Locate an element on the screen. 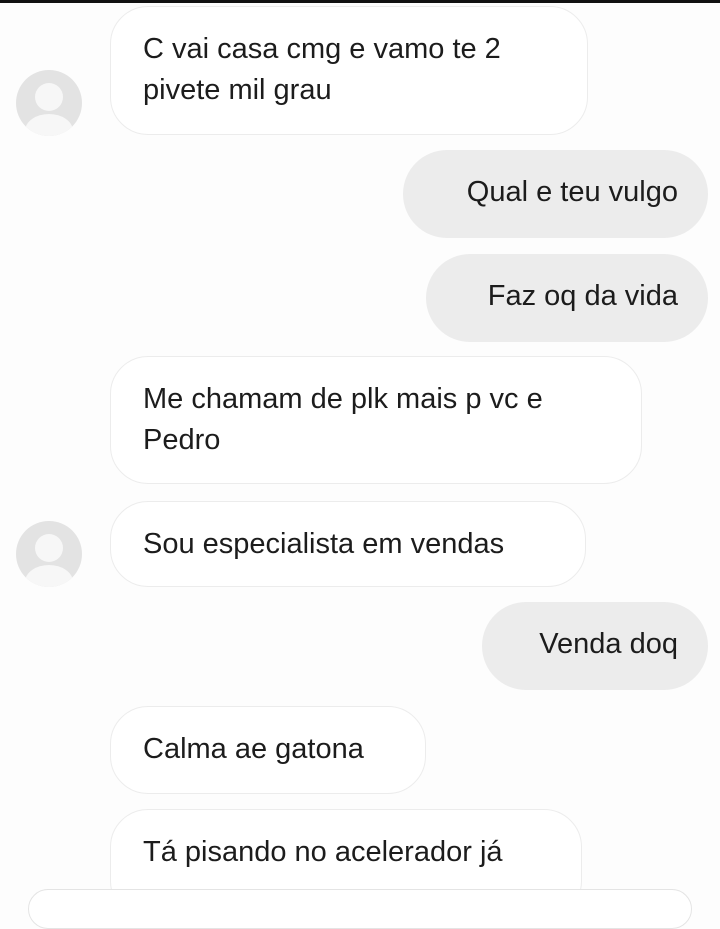  message-bubble-outgoing: Faz oq da vida is located at coordinates (567, 298).